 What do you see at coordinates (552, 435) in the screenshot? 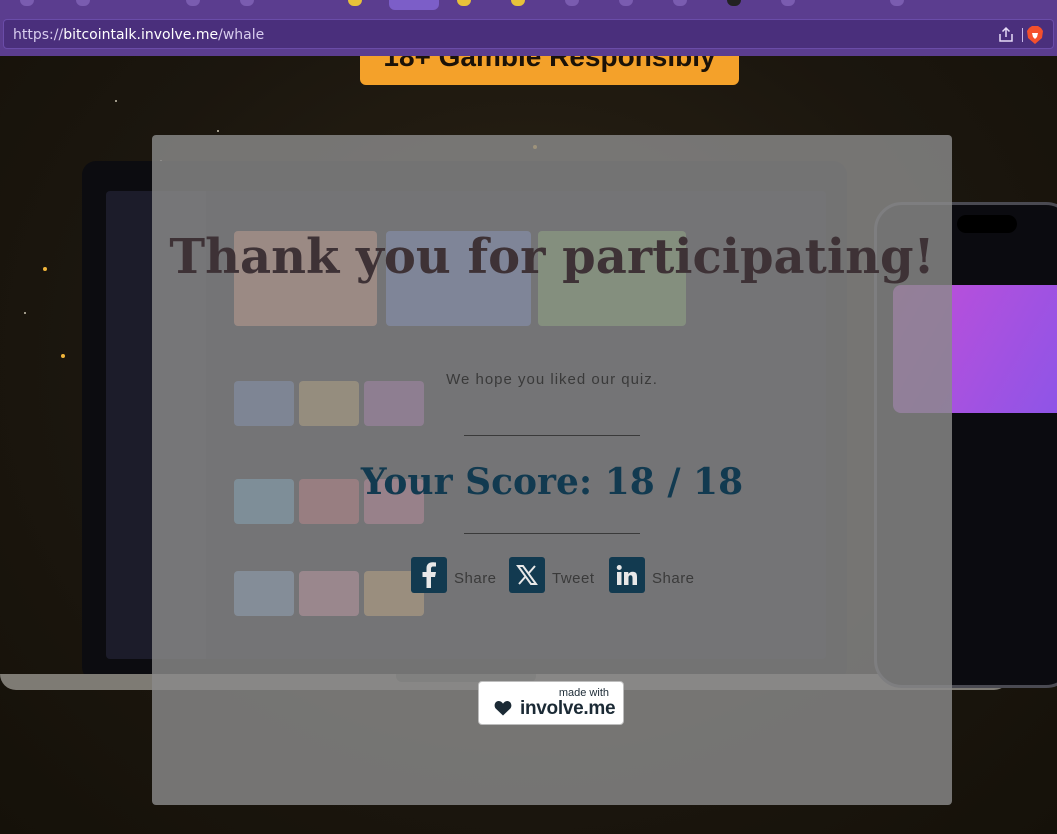
I see `divider-top` at bounding box center [552, 435].